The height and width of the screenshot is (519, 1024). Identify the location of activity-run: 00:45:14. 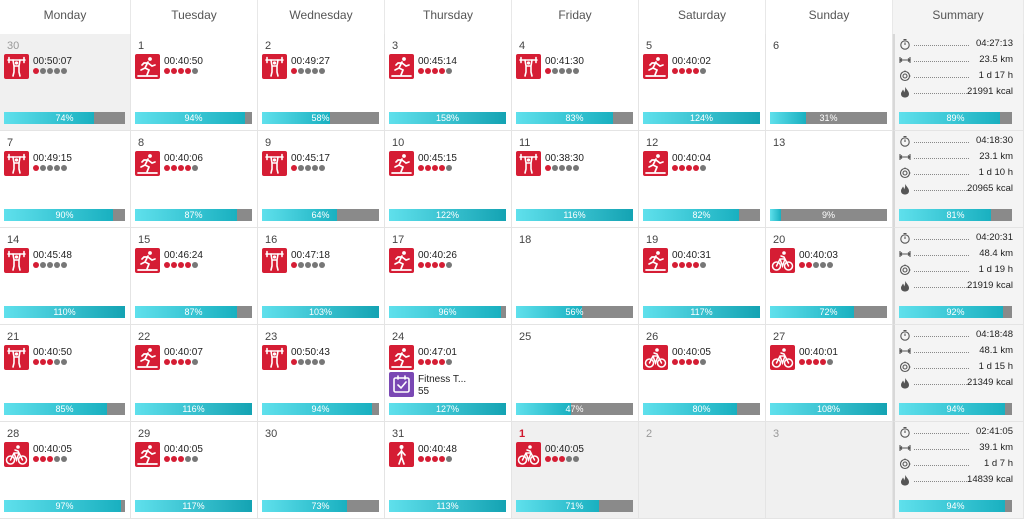
(449, 67).